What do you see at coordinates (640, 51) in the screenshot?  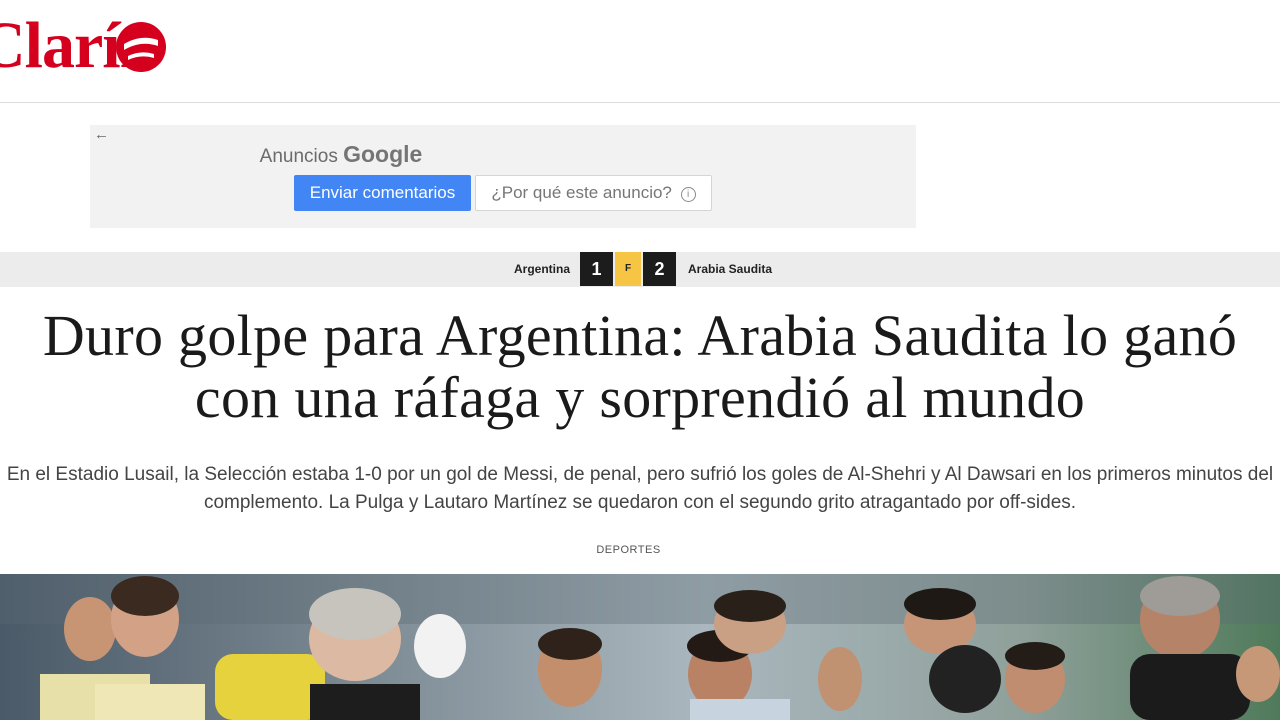 I see `site-header: Clarín` at bounding box center [640, 51].